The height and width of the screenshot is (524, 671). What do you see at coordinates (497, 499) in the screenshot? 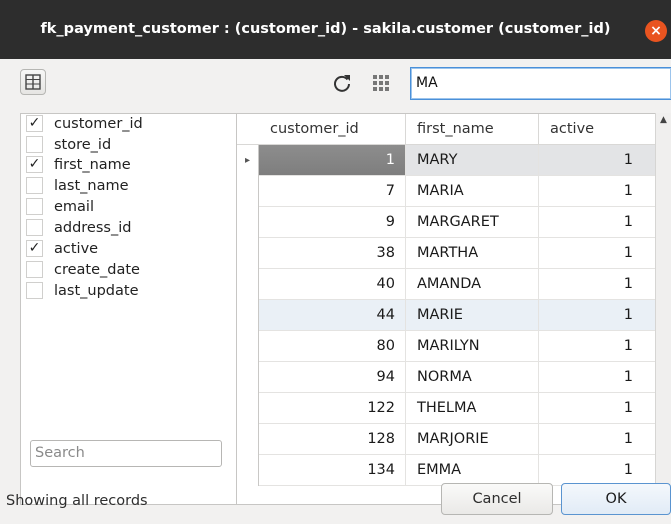
I see `cancel-button: Cancel` at bounding box center [497, 499].